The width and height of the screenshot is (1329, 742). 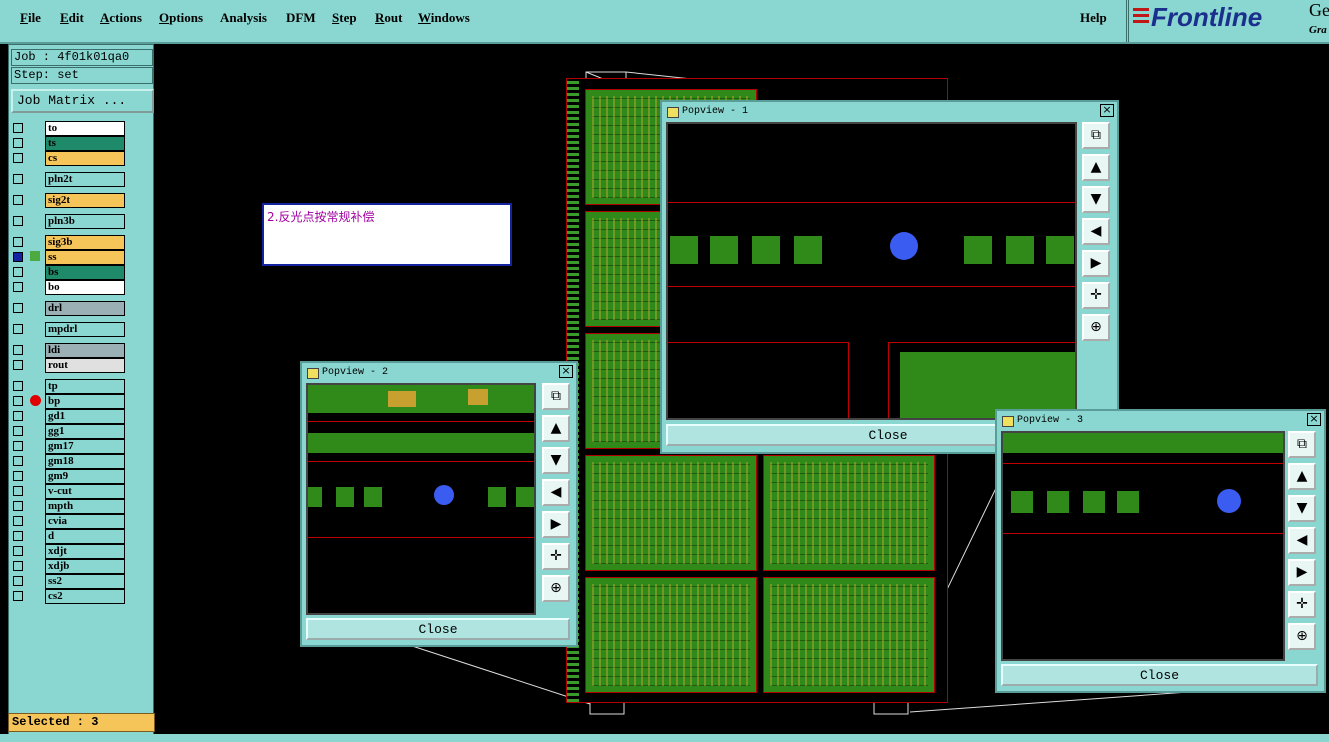 What do you see at coordinates (85, 386) in the screenshot?
I see `layer-name: tp` at bounding box center [85, 386].